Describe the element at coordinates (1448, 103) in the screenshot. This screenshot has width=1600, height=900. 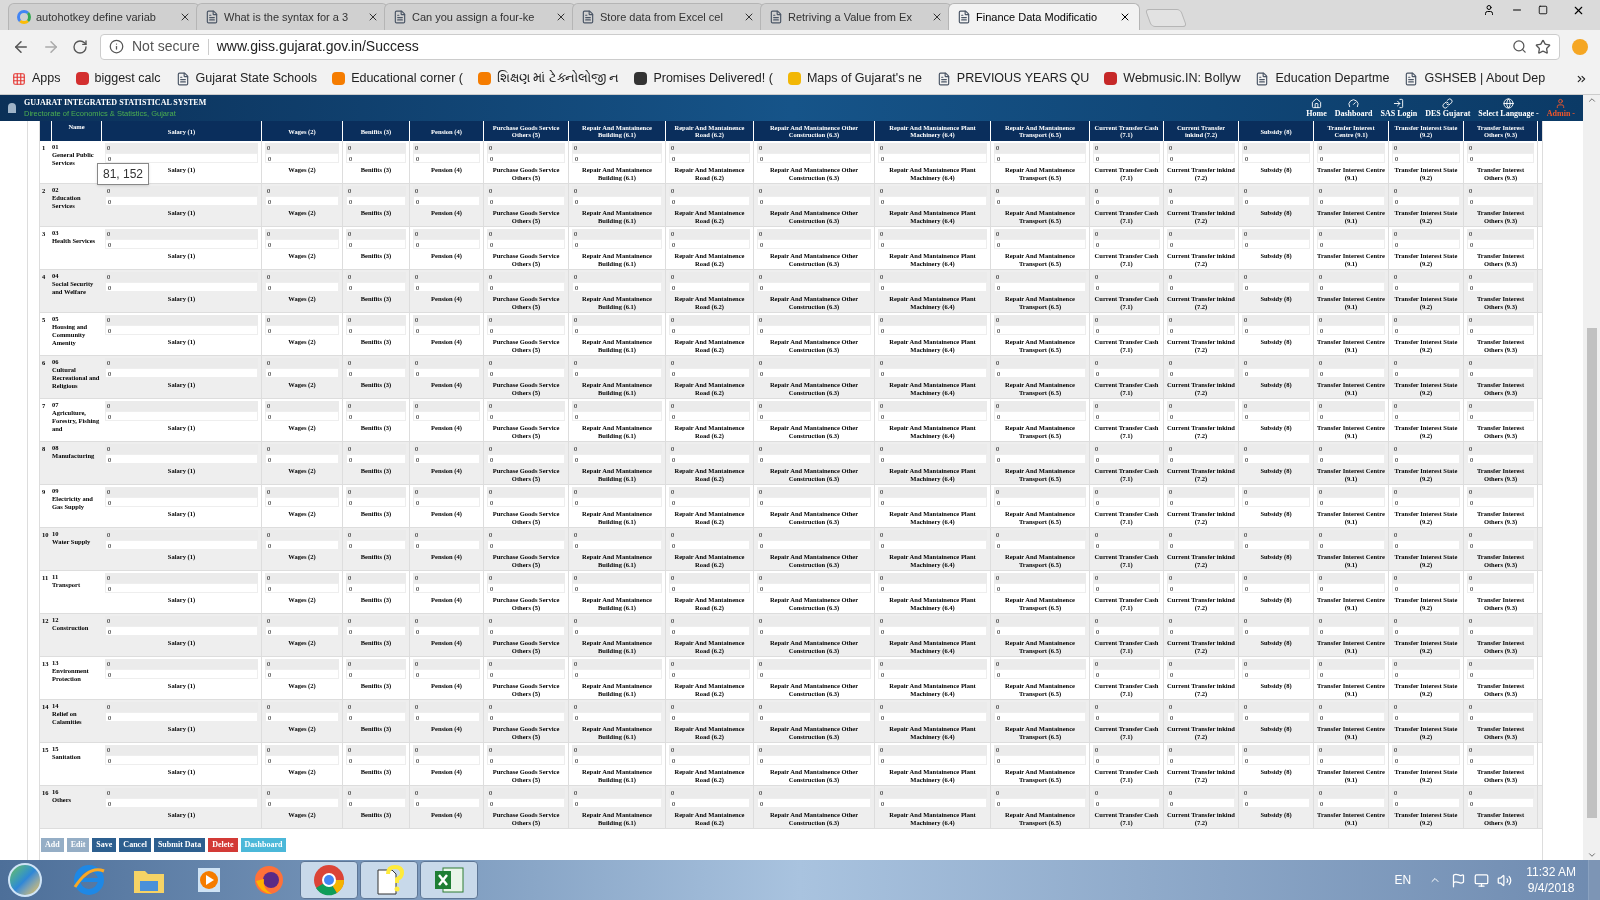
I see `link-icon` at that location.